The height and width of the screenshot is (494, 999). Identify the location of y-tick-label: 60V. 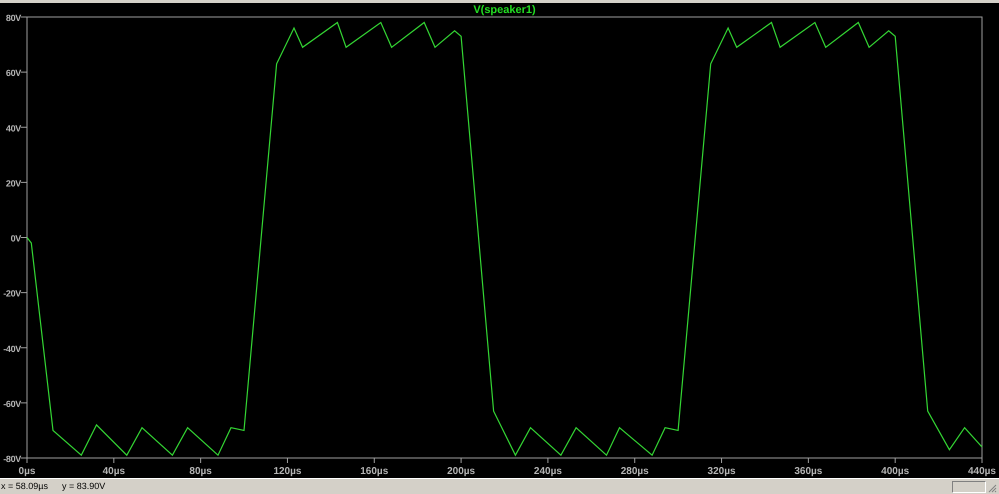
(13, 73).